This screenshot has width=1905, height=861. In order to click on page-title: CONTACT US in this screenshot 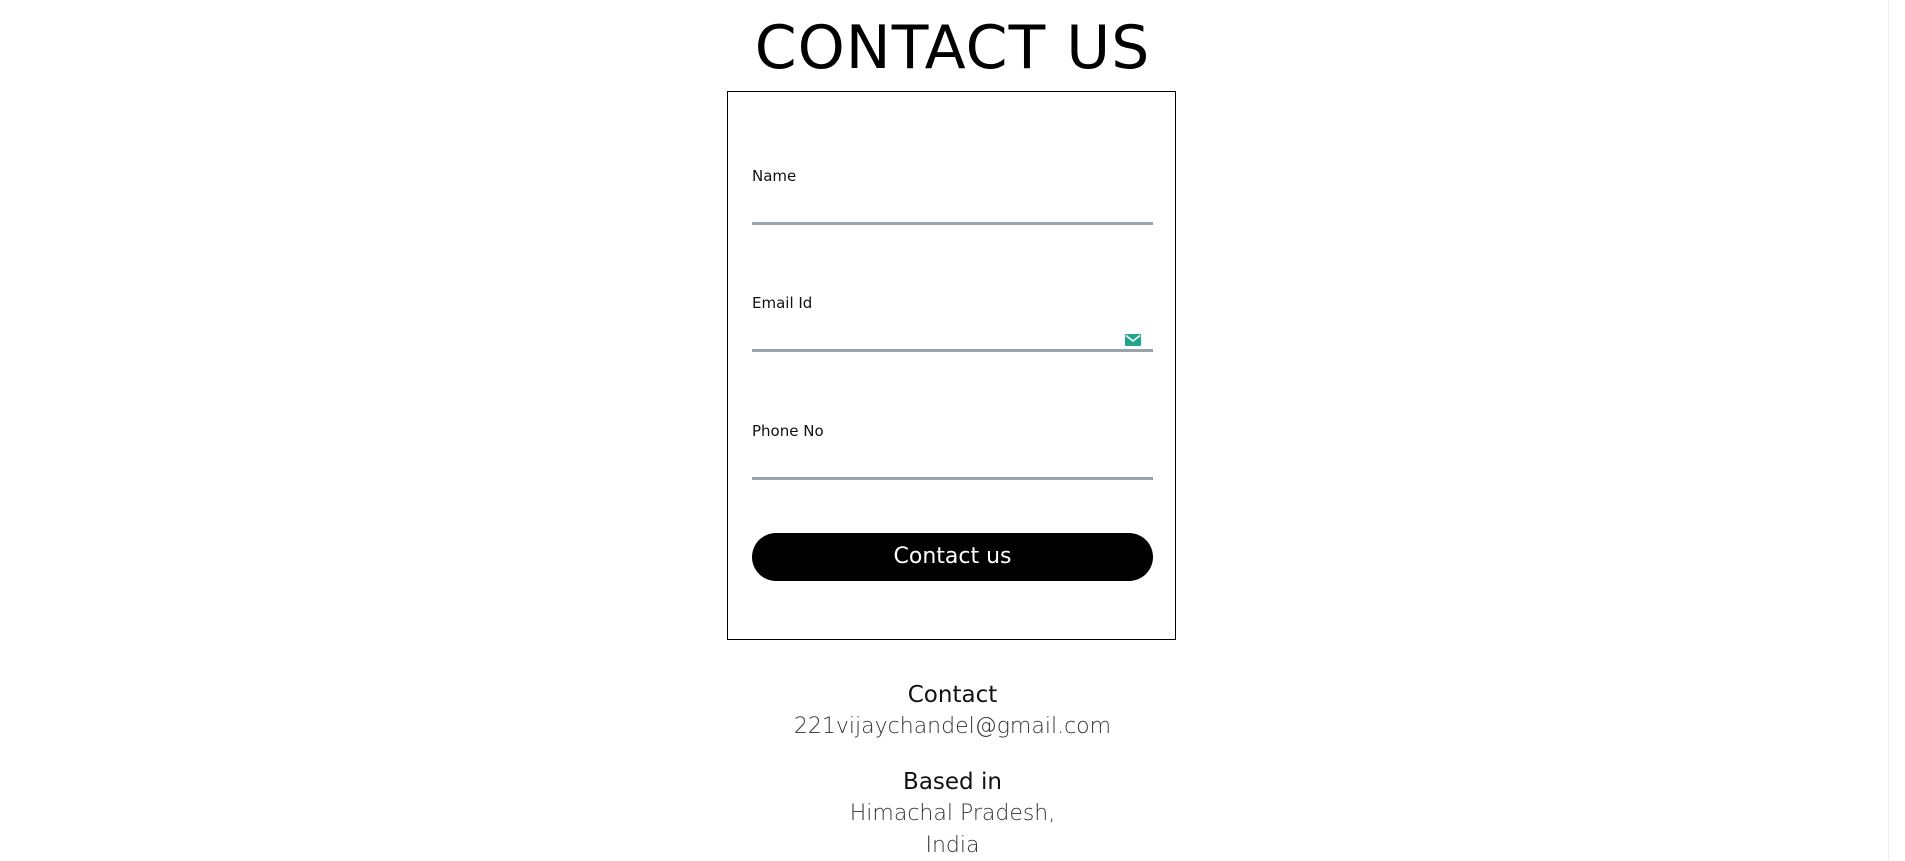, I will do `click(952, 48)`.